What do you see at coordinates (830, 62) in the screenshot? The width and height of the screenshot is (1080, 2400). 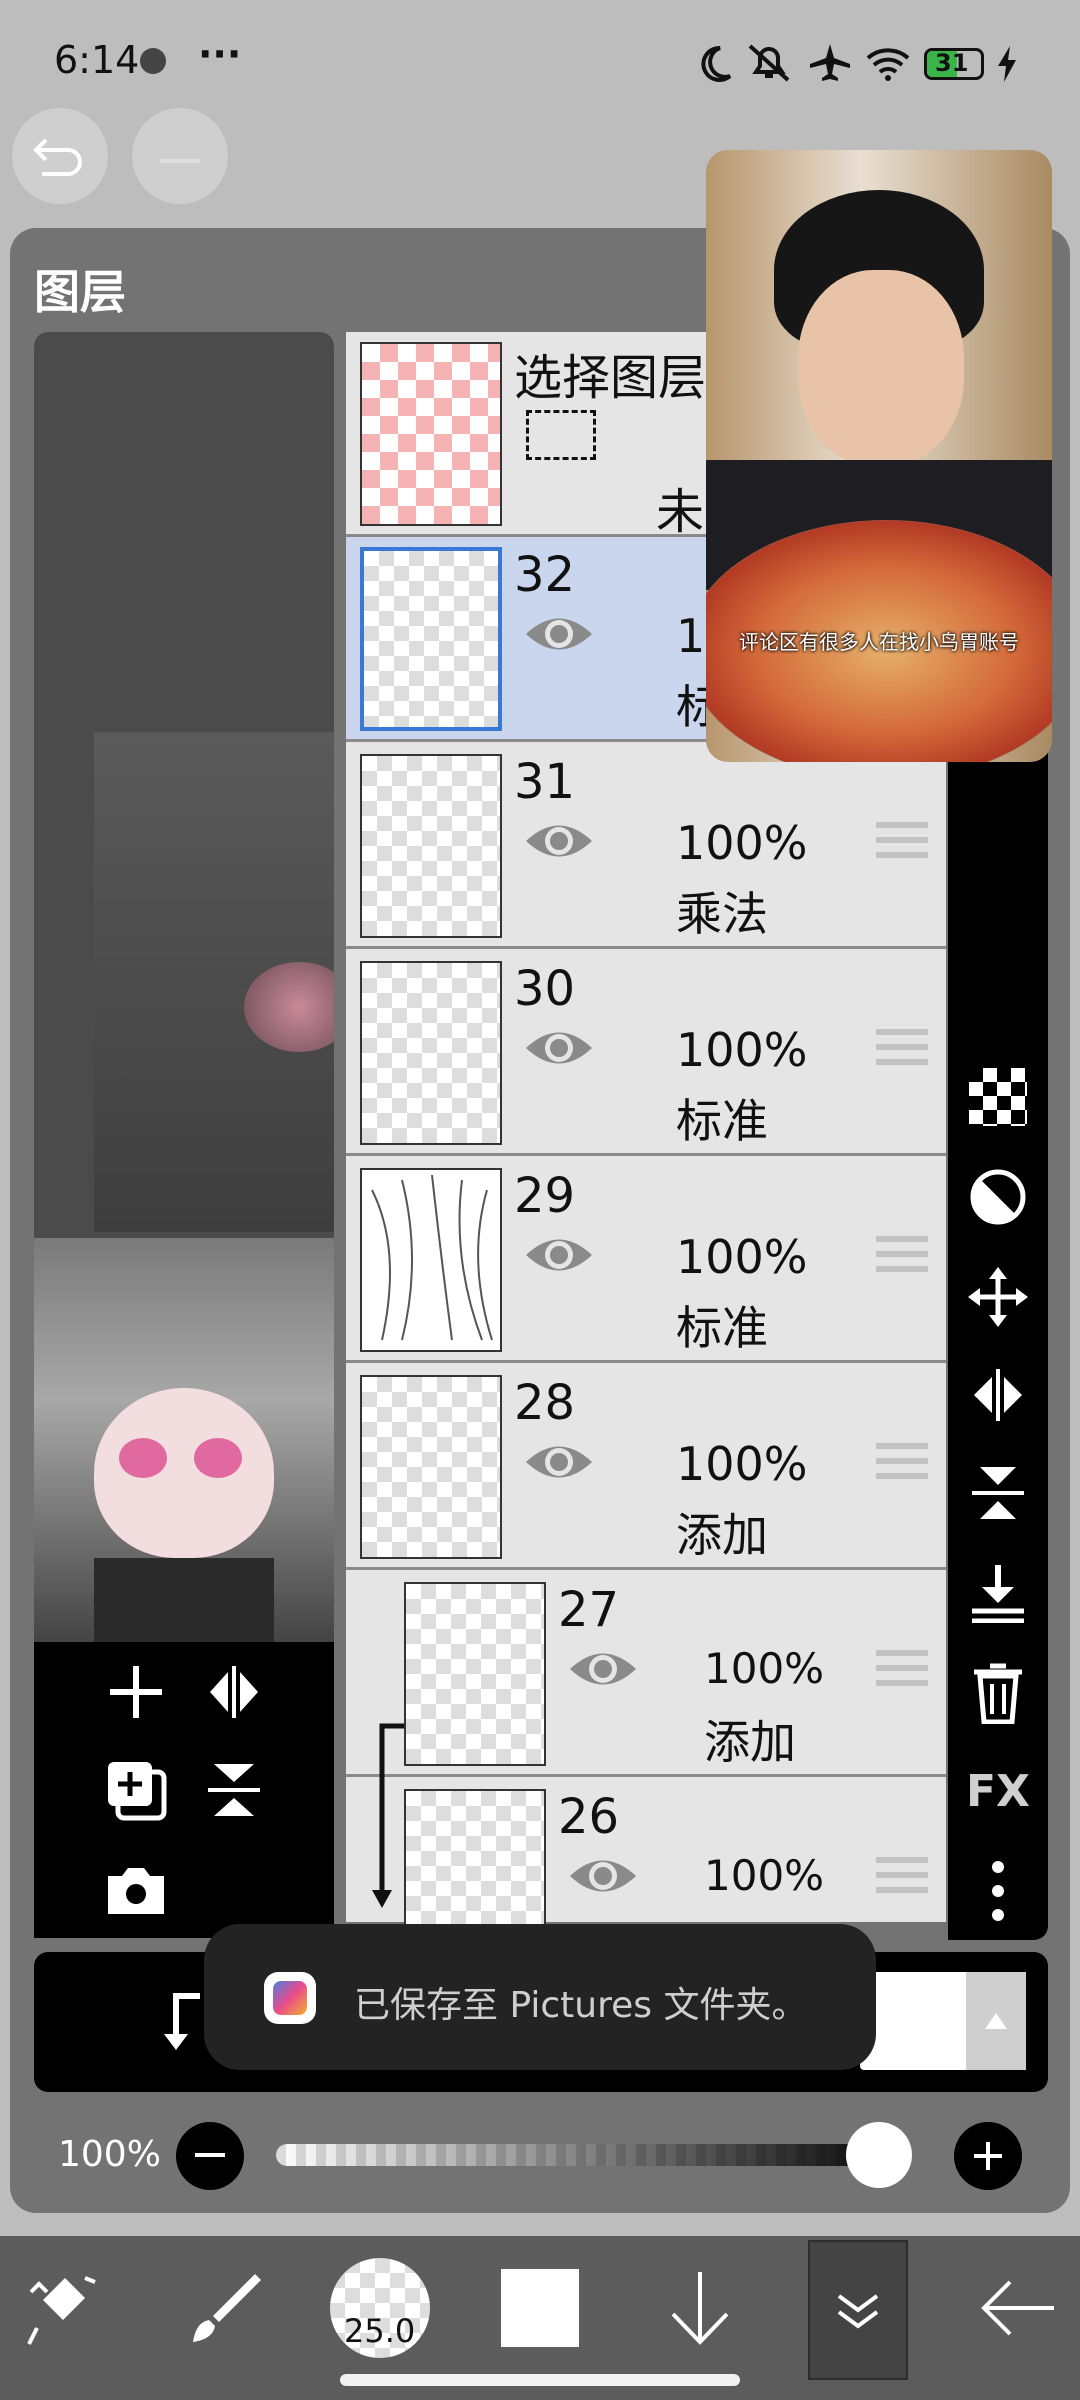 I see `airplane-mode-icon` at bounding box center [830, 62].